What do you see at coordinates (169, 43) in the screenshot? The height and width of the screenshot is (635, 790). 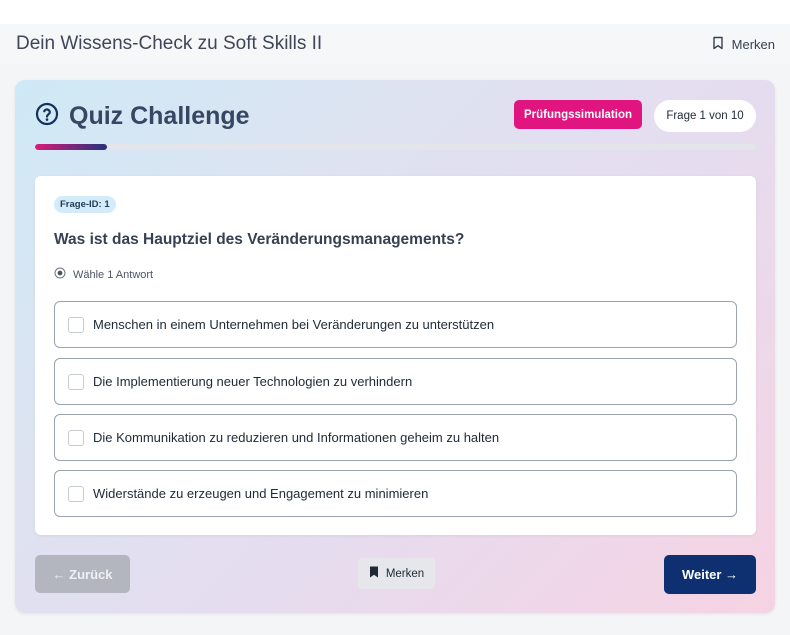 I see `page-title: Dein Wissens-Check zu Soft Skills II` at bounding box center [169, 43].